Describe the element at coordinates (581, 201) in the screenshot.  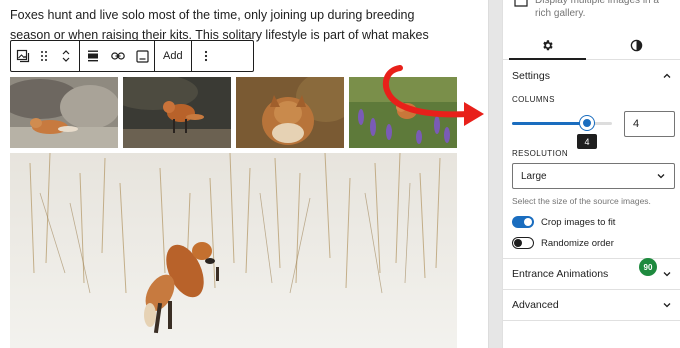
I see `resolution-help-text: Select the size of the source images.` at that location.